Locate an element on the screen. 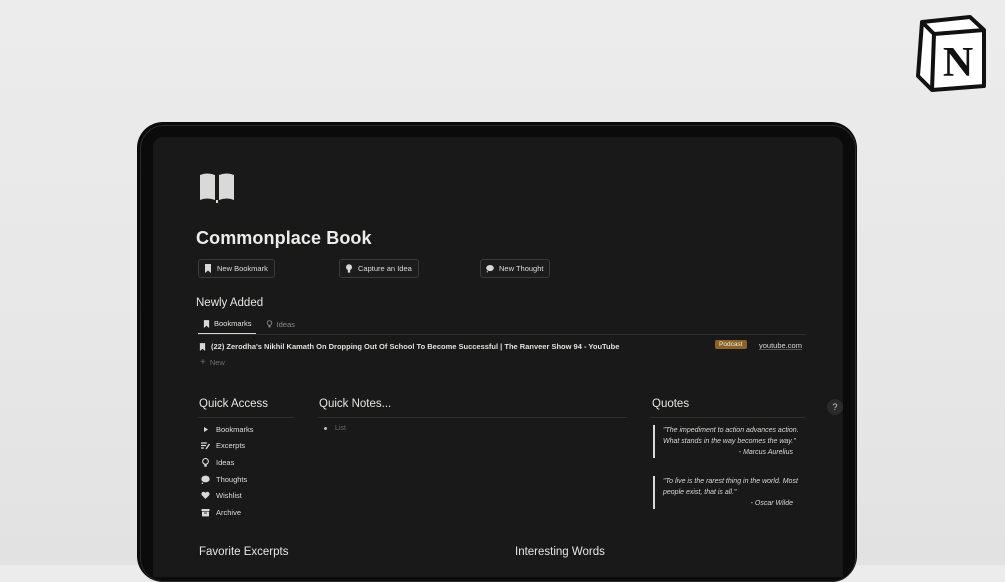  quick-notes-list: List is located at coordinates (335, 428).